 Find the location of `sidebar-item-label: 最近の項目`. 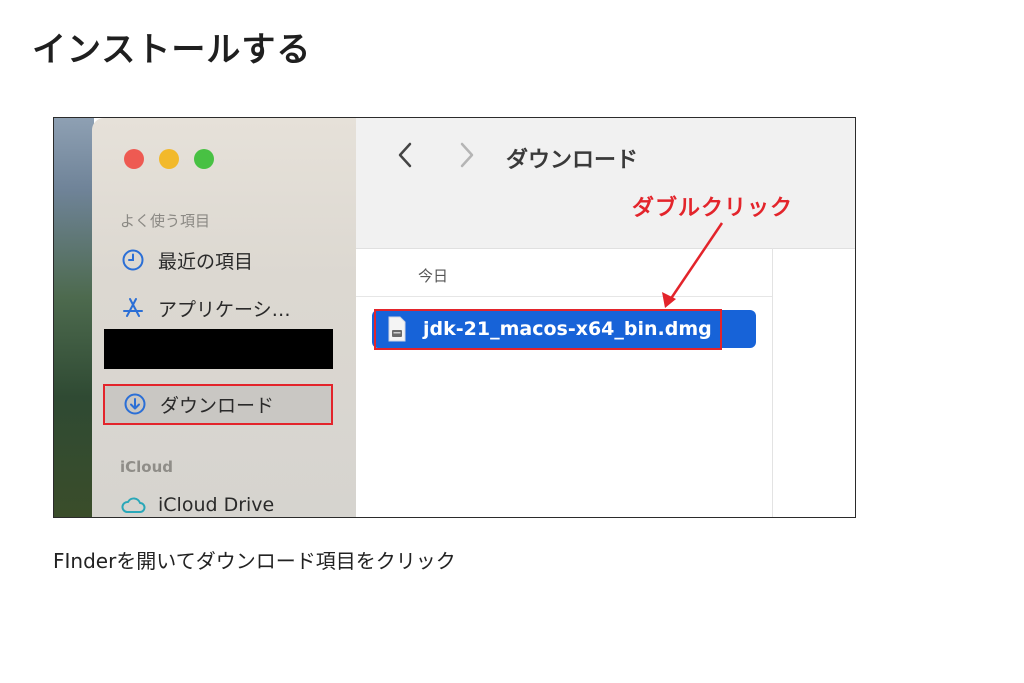

sidebar-item-label: 最近の項目 is located at coordinates (206, 261).